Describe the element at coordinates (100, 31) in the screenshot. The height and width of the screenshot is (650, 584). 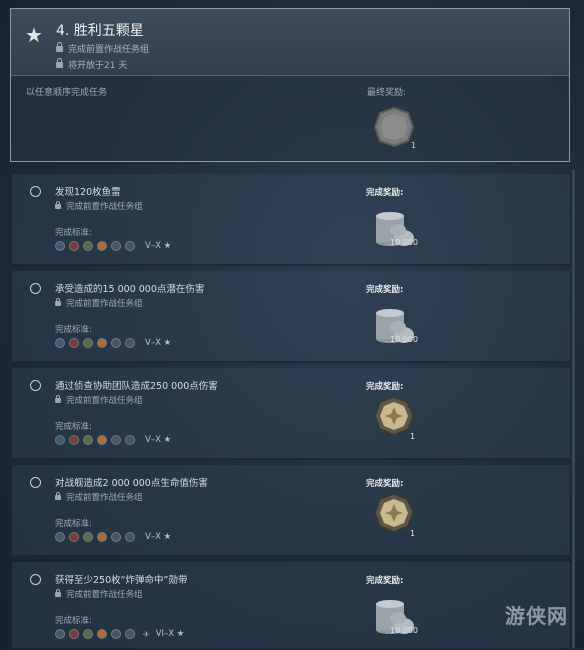
I see `mission-title: 4. 胜利五颗星` at that location.